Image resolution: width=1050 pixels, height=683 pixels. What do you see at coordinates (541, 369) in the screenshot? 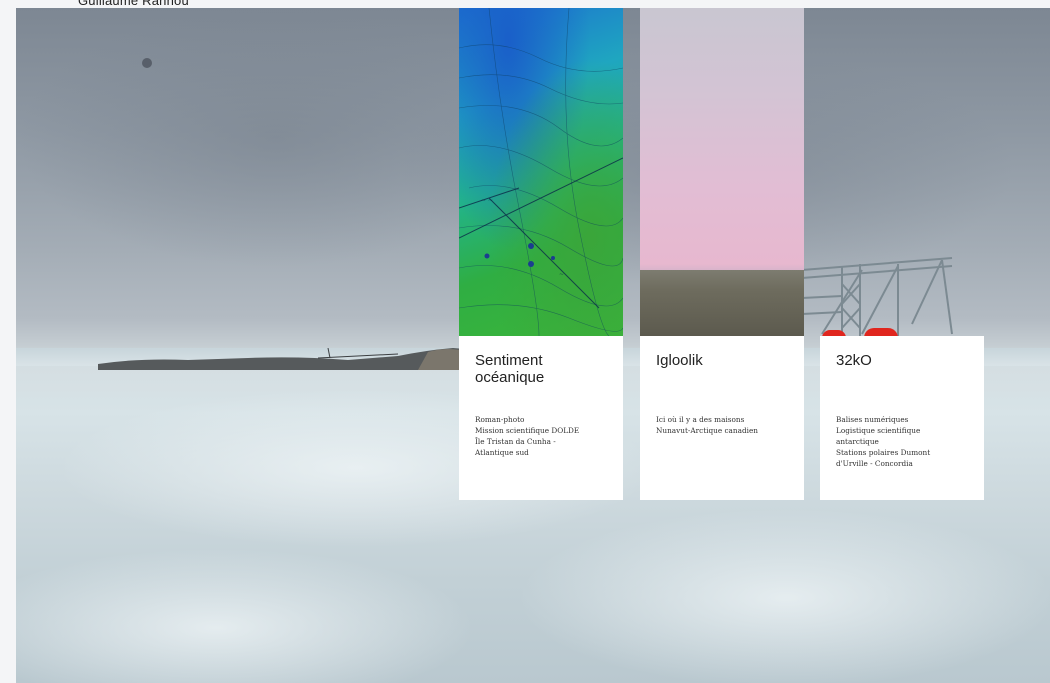
I see `project-title: Sentiment océanique` at bounding box center [541, 369].